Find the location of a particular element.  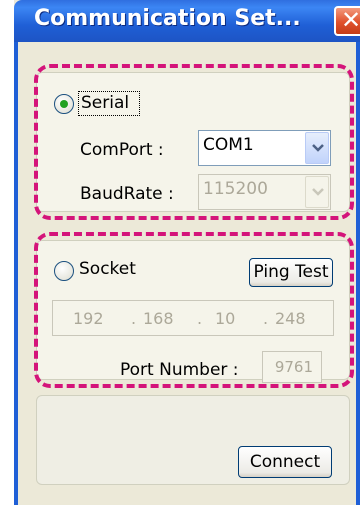

port-number-label: Port Number : is located at coordinates (179, 370).